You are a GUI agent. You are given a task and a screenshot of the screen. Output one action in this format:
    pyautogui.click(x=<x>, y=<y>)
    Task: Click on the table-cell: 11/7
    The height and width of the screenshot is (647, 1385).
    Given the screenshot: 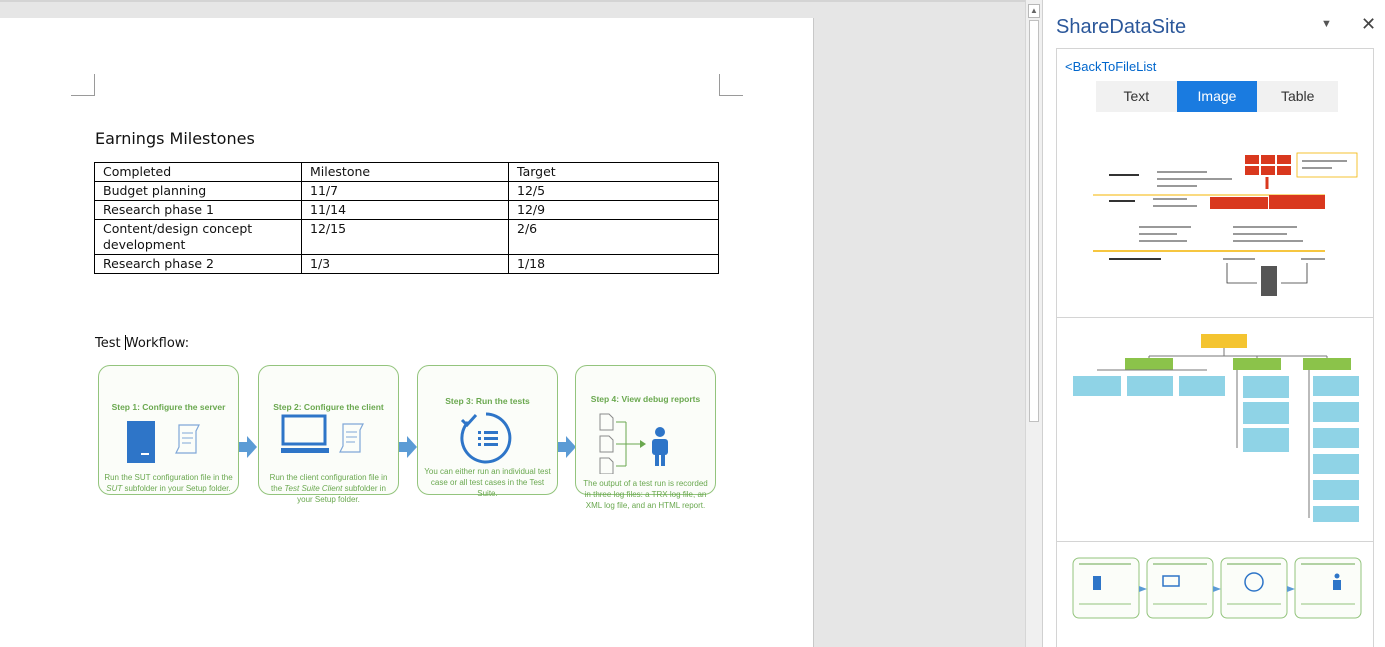 What is the action you would take?
    pyautogui.click(x=405, y=191)
    